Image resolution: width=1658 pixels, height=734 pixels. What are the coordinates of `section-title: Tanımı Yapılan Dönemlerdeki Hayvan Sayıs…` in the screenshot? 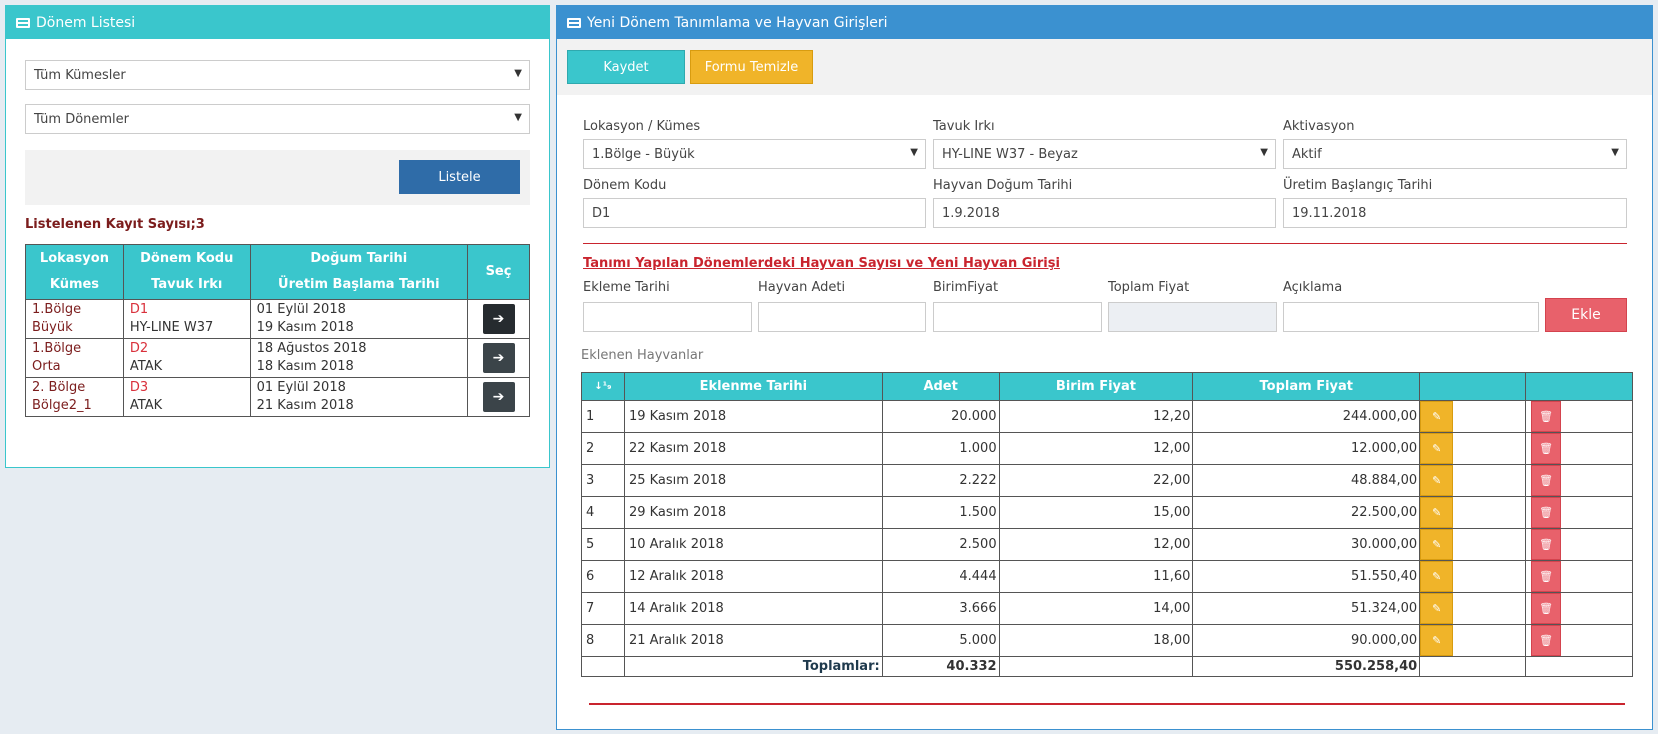 It's located at (821, 263).